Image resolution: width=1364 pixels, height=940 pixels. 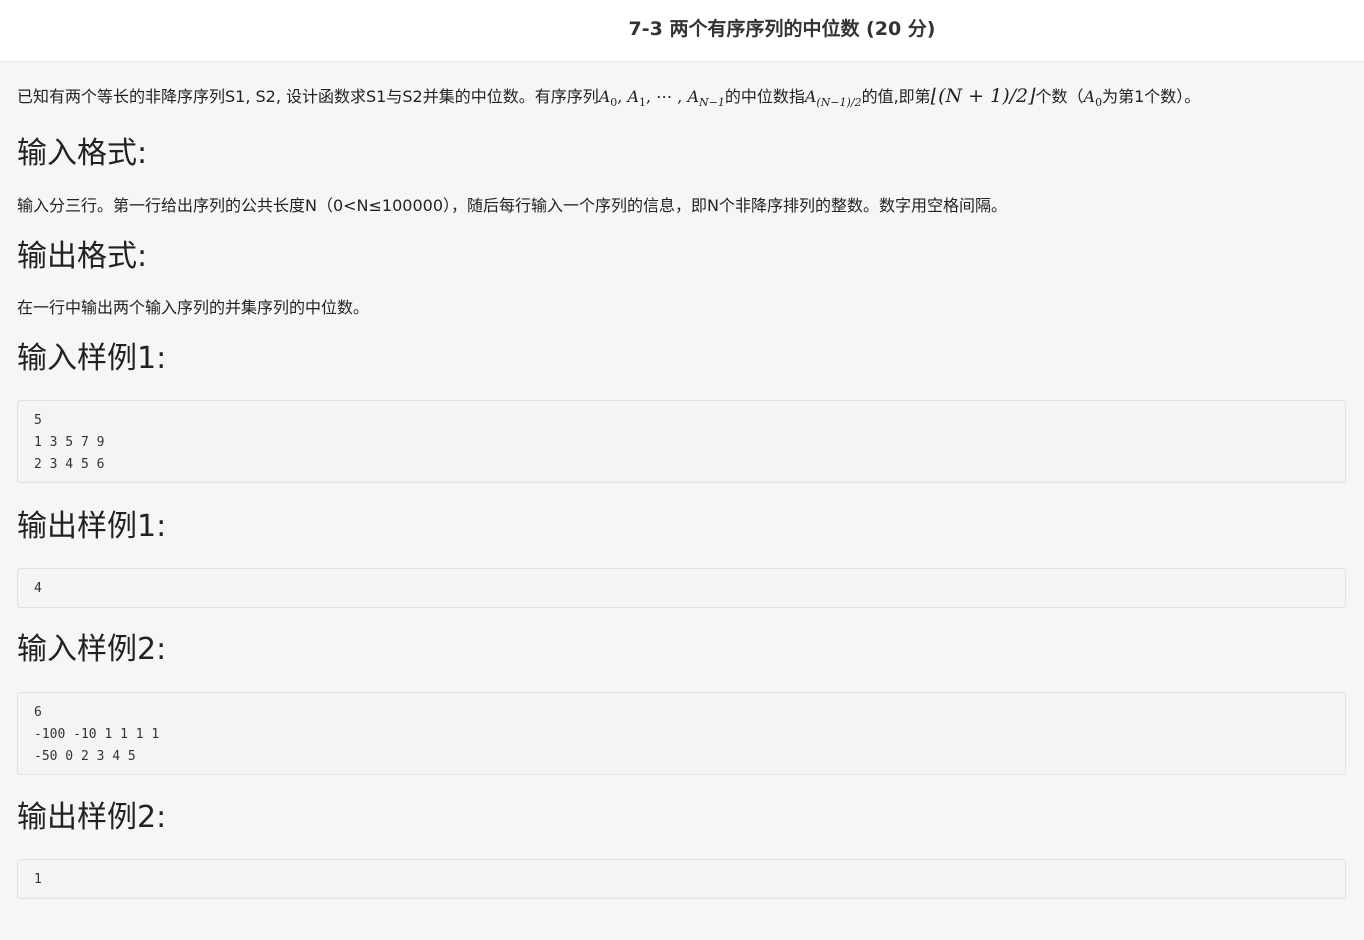 What do you see at coordinates (92, 358) in the screenshot?
I see `sample-input-1-heading: 输入样例1:` at bounding box center [92, 358].